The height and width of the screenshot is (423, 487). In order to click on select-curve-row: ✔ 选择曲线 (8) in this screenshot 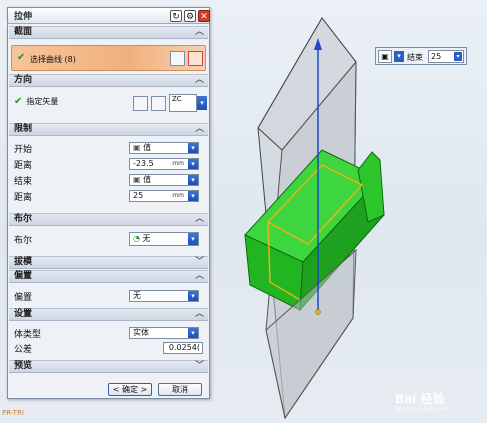, I will do `click(108, 58)`.